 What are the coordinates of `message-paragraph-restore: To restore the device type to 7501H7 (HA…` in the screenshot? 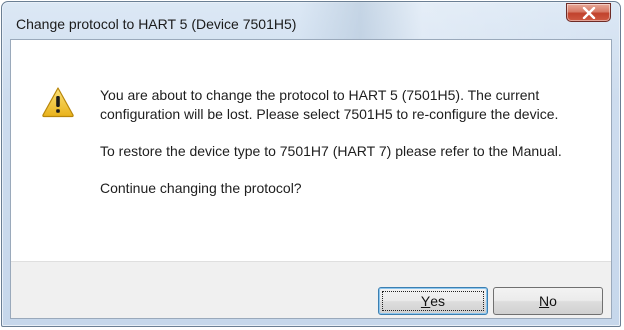 It's located at (331, 151).